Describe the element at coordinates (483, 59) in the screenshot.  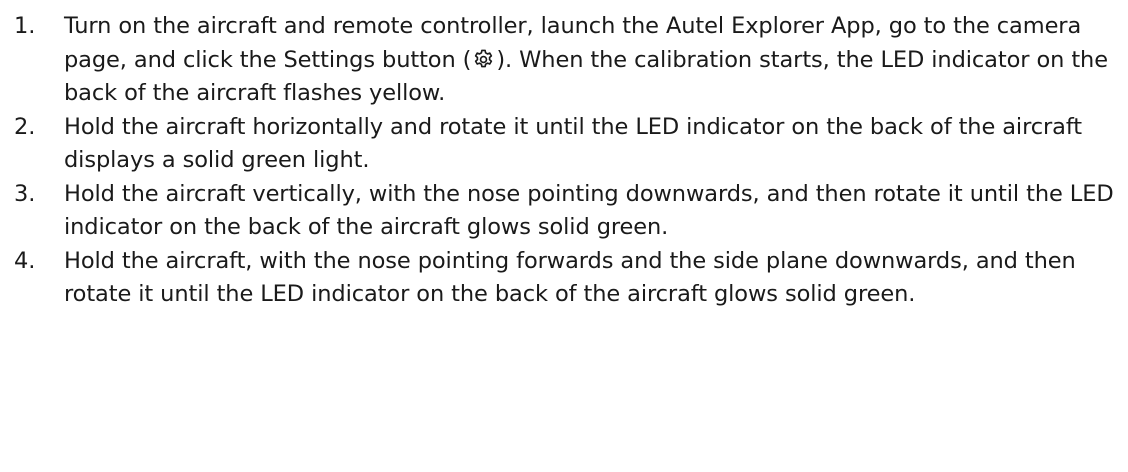
I see `gear-icon` at that location.